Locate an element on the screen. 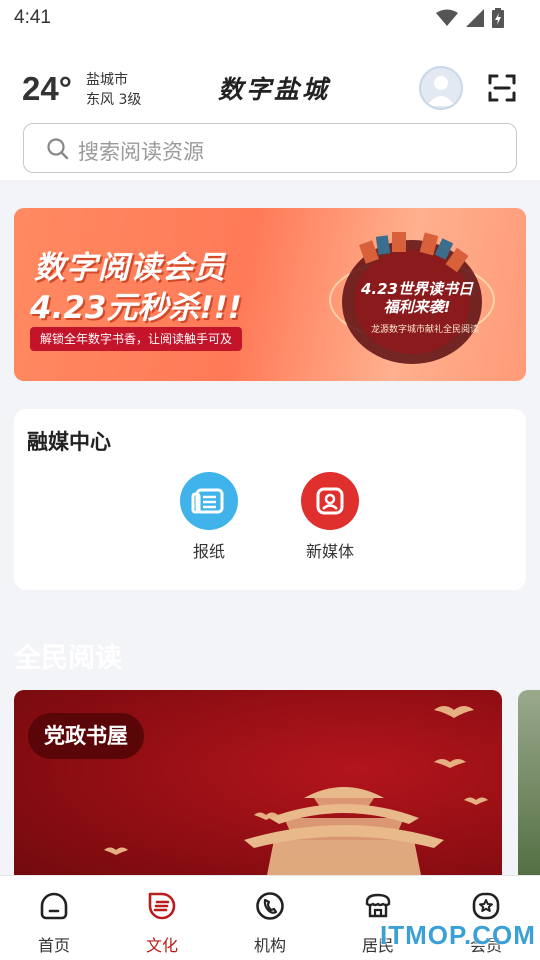 The image size is (540, 960). home-icon is located at coordinates (54, 906).